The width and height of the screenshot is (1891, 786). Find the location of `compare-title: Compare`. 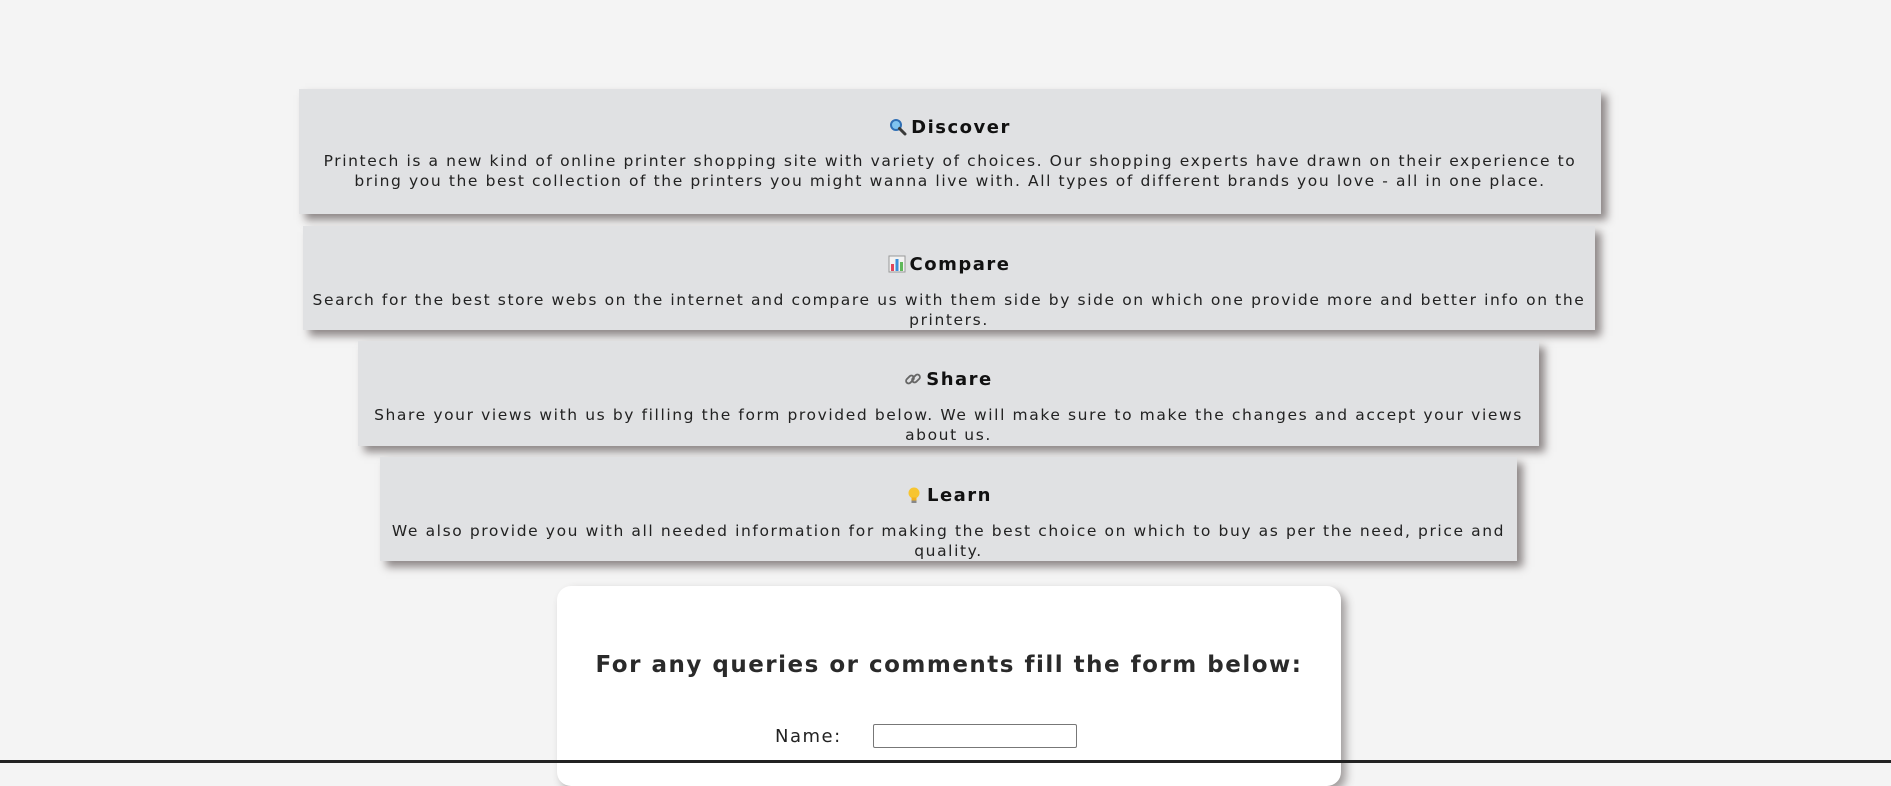

compare-title: Compare is located at coordinates (960, 264).